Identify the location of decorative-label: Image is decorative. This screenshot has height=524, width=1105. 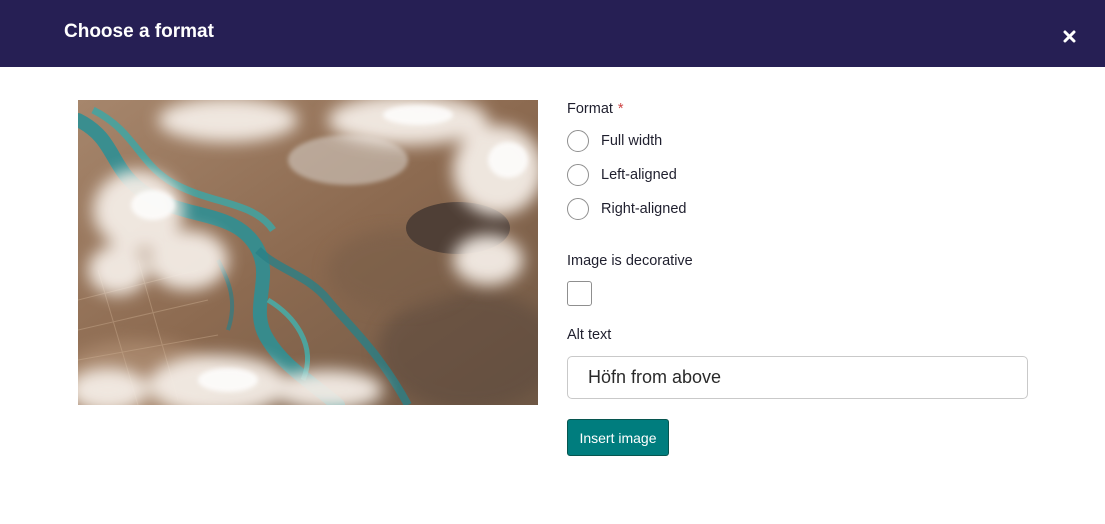
(630, 261).